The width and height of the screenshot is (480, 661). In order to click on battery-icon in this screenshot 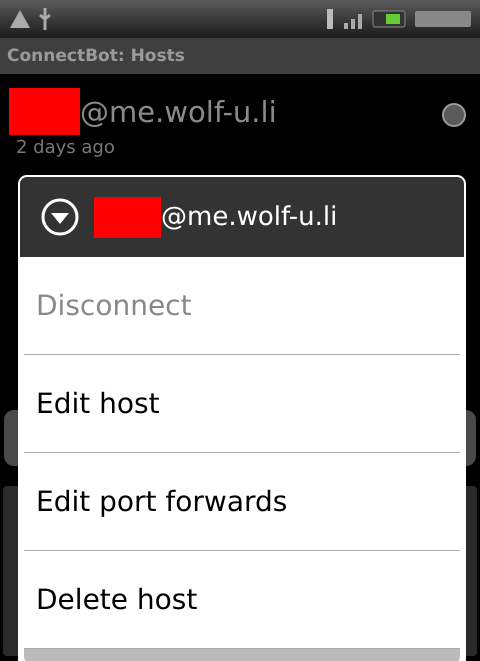, I will do `click(390, 19)`.